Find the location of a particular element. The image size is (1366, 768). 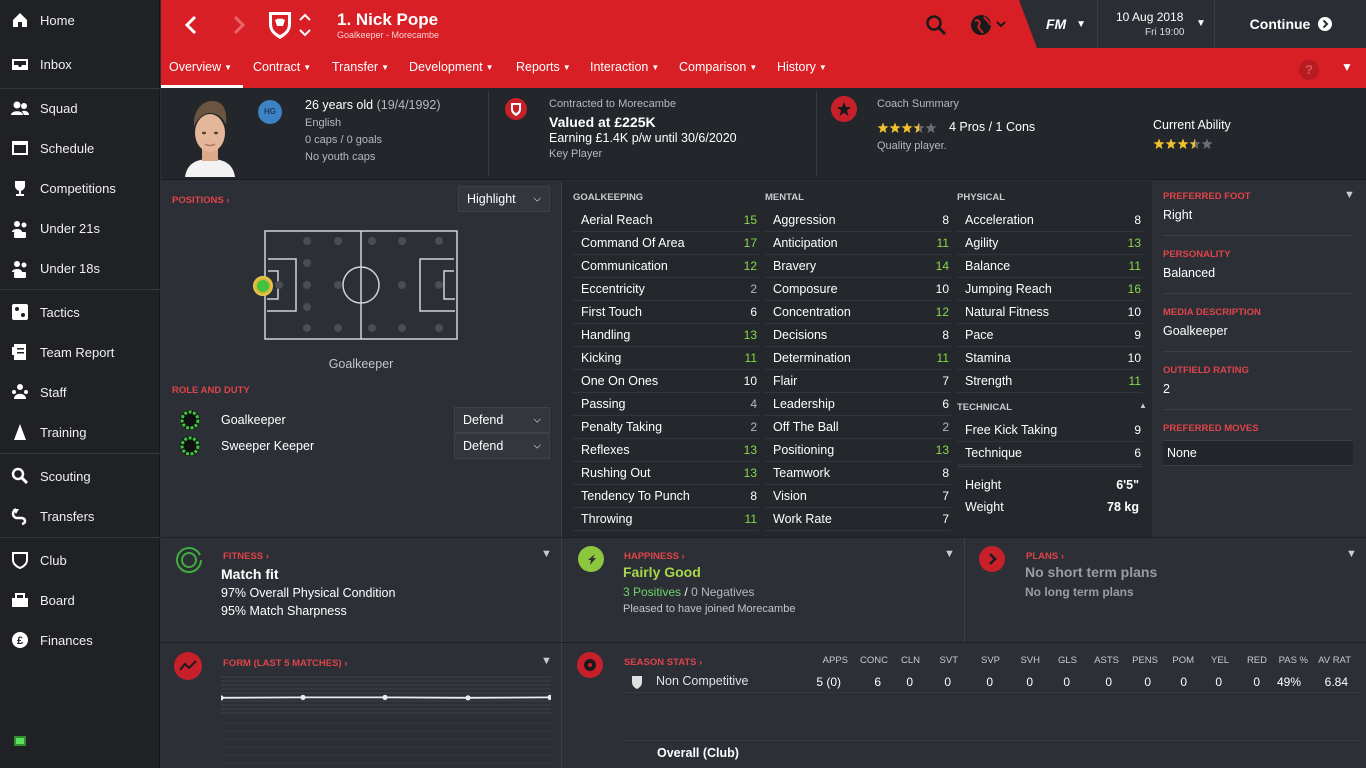

tab-reports: Reports ▼ is located at coordinates (543, 67).